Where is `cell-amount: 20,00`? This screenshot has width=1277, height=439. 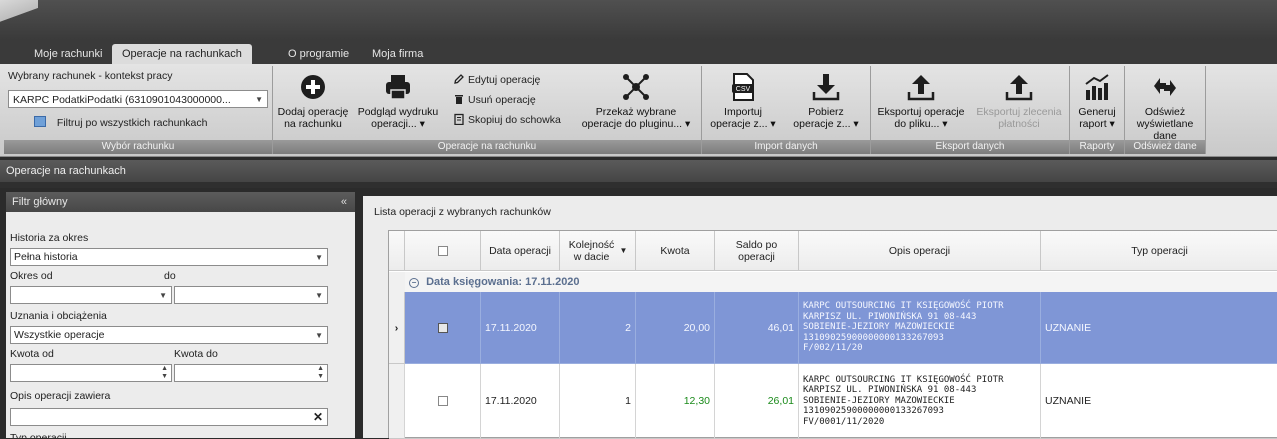 cell-amount: 20,00 is located at coordinates (675, 328).